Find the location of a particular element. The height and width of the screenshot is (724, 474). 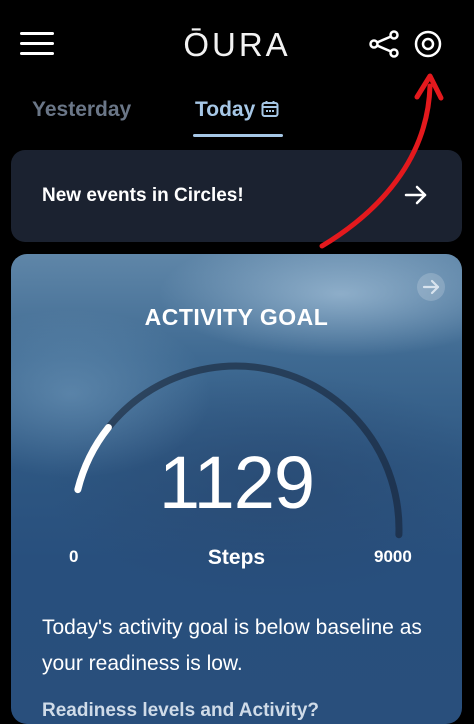

circles-events-label: New events in Circles! is located at coordinates (143, 195).